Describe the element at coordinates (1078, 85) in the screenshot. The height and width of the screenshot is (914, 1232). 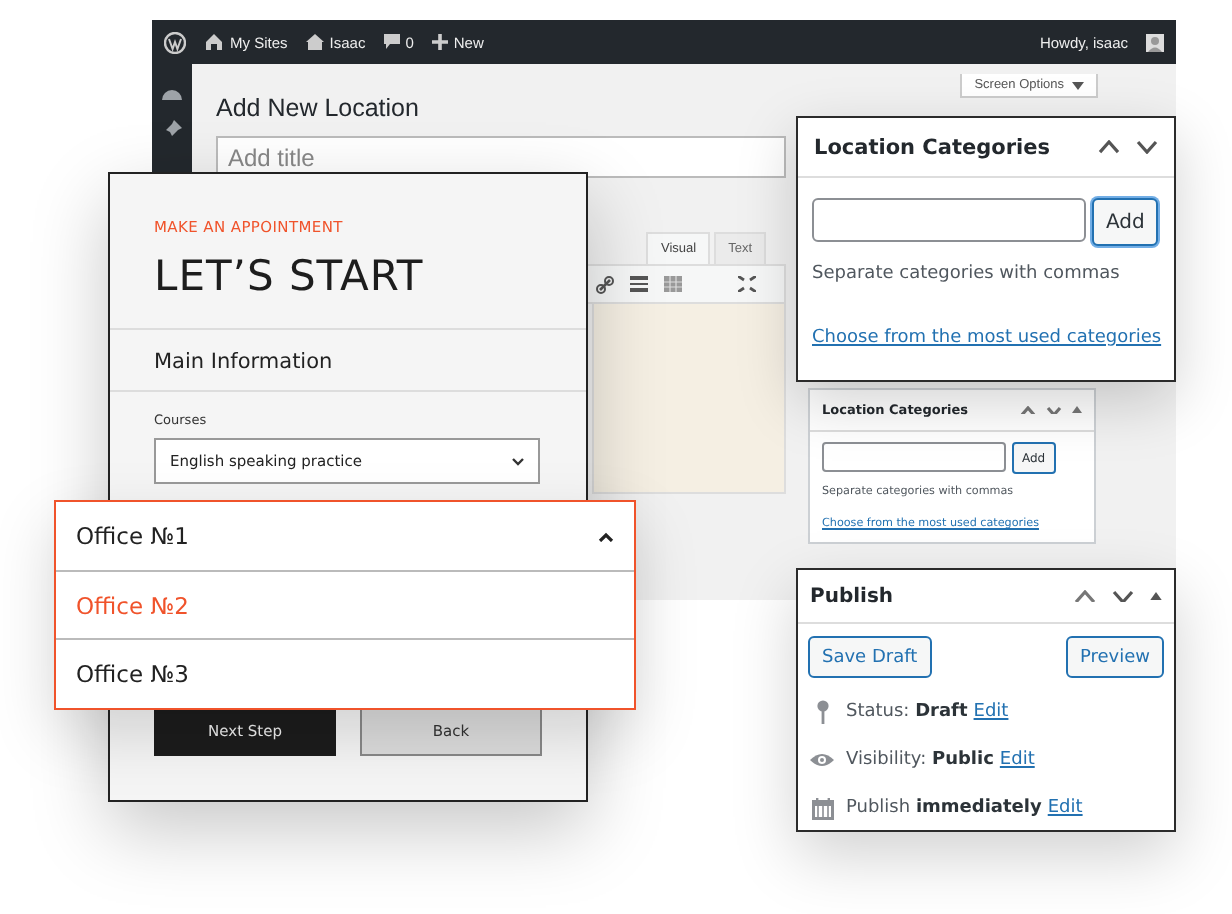
I see `caret-down-icon` at that location.